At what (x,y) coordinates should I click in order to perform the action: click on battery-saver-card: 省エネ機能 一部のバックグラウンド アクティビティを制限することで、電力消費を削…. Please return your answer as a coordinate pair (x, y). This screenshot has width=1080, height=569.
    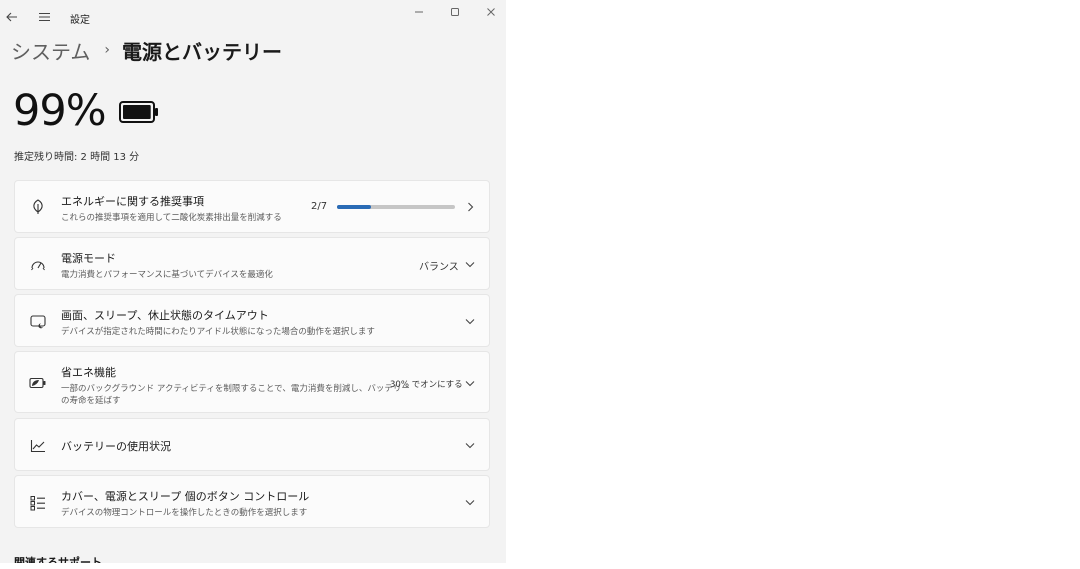
    Looking at the image, I should click on (252, 382).